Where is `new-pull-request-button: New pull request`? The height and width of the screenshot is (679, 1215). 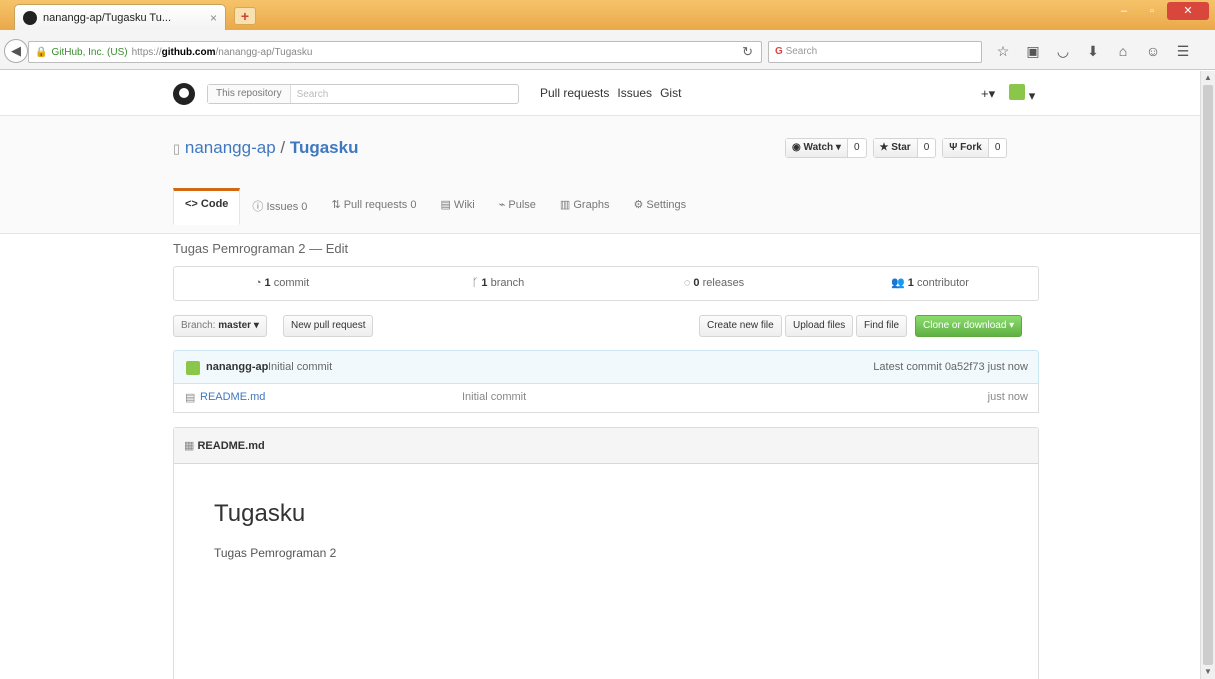
new-pull-request-button: New pull request is located at coordinates (328, 326).